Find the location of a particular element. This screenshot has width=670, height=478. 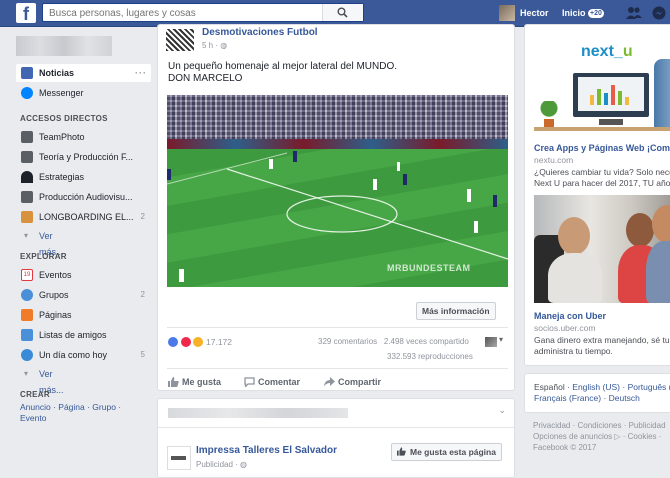

create-links: Anuncio · Página · Grupo · Evento is located at coordinates (80, 413).